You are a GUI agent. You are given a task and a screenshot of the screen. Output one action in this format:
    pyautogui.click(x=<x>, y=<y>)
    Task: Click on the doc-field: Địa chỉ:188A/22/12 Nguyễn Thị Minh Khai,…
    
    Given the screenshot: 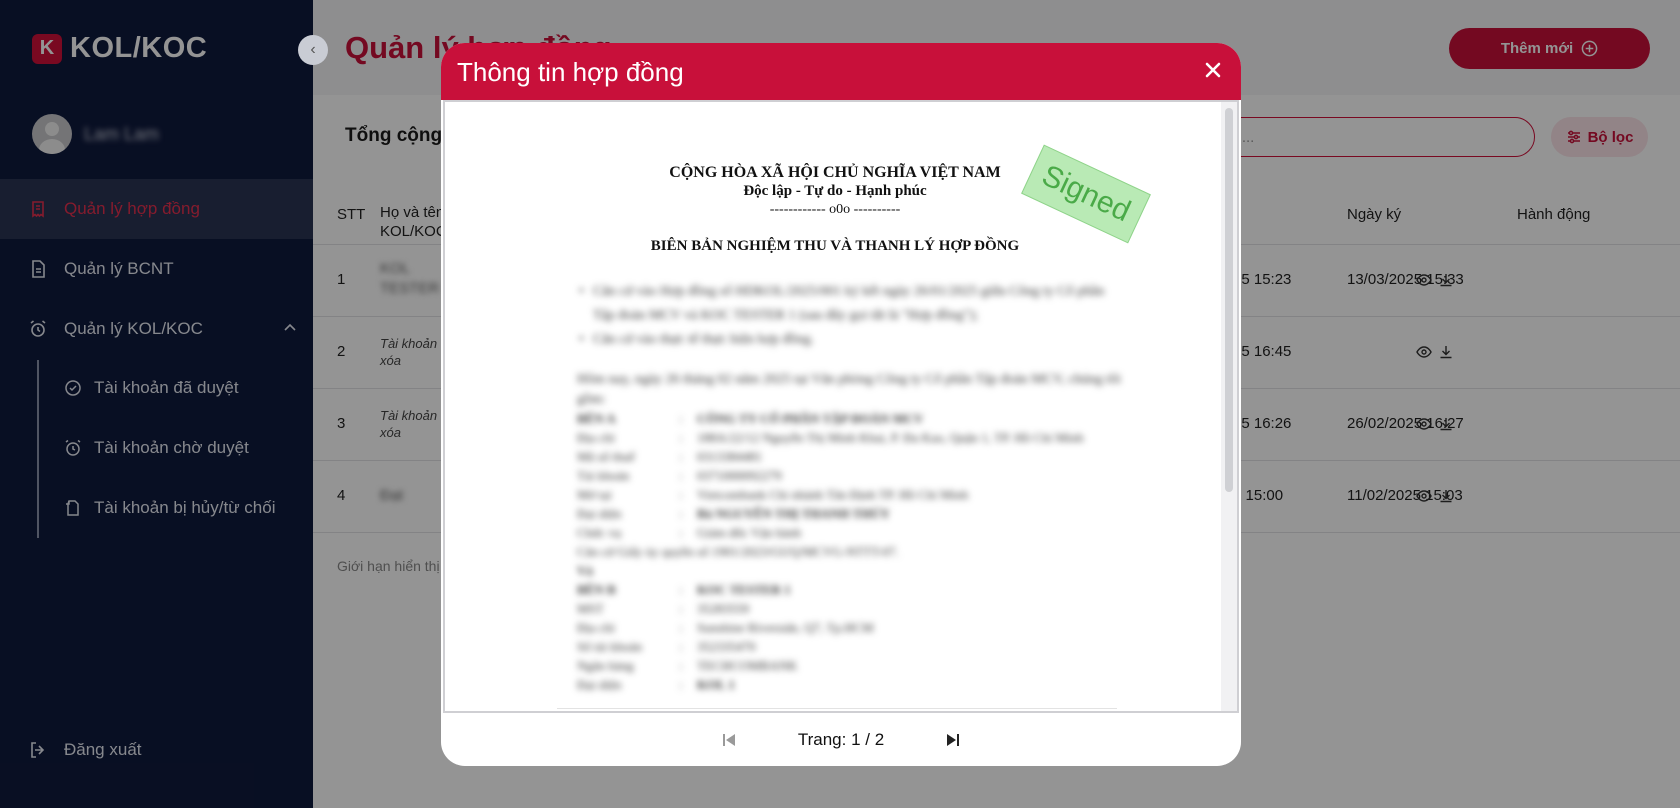 What is the action you would take?
    pyautogui.click(x=830, y=437)
    